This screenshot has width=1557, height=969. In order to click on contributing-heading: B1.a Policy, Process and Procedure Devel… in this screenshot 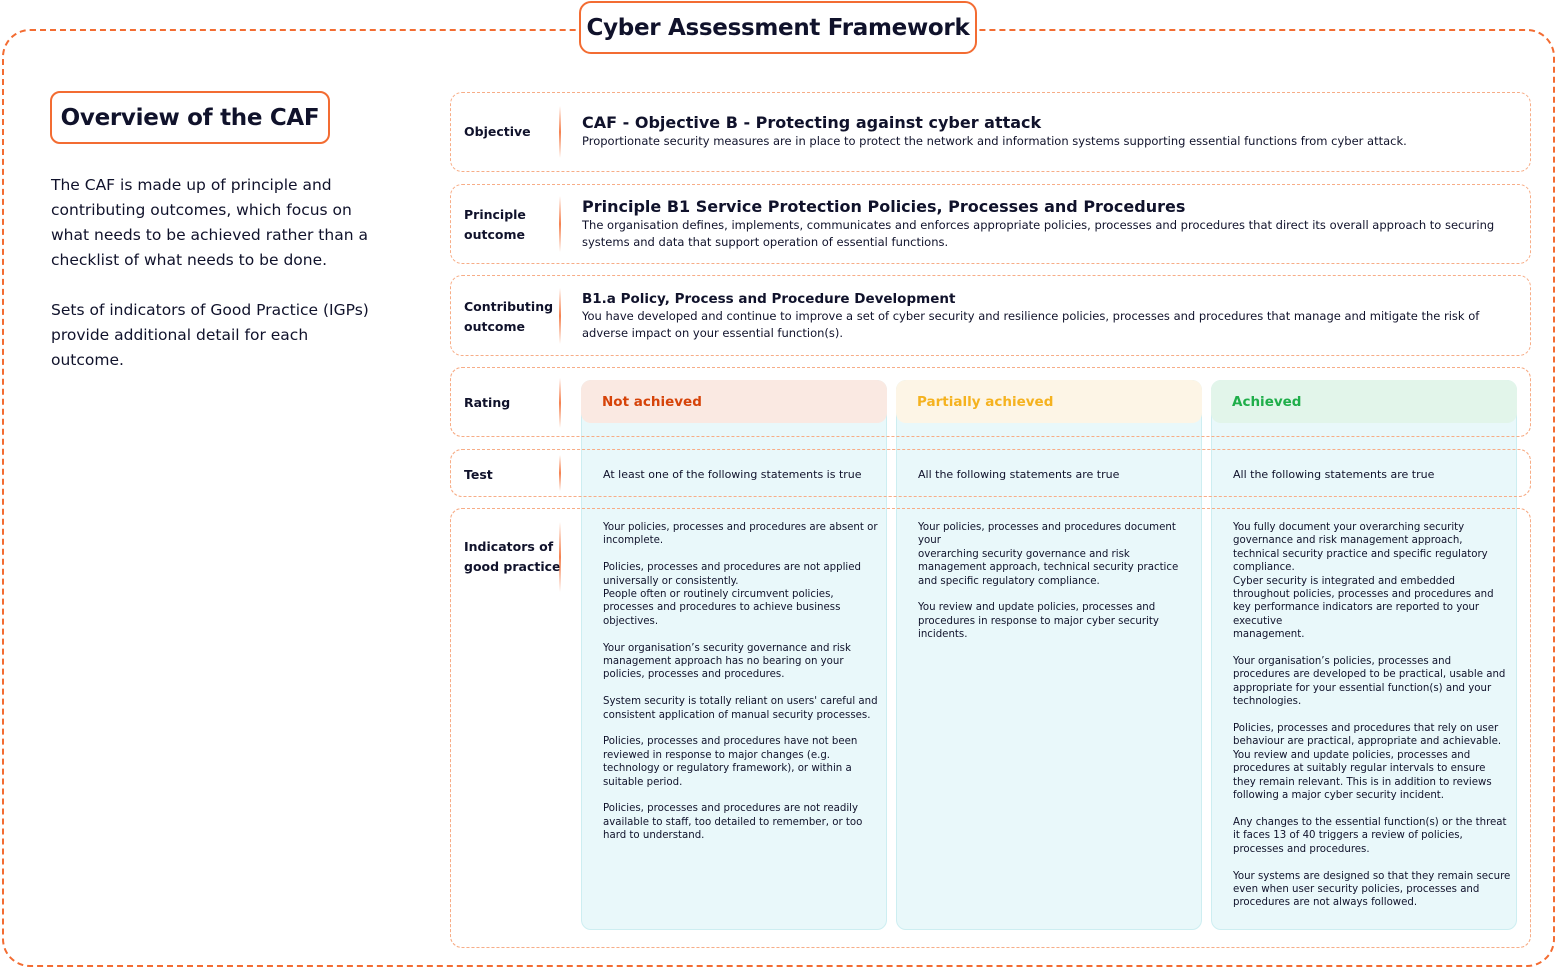, I will do `click(769, 299)`.